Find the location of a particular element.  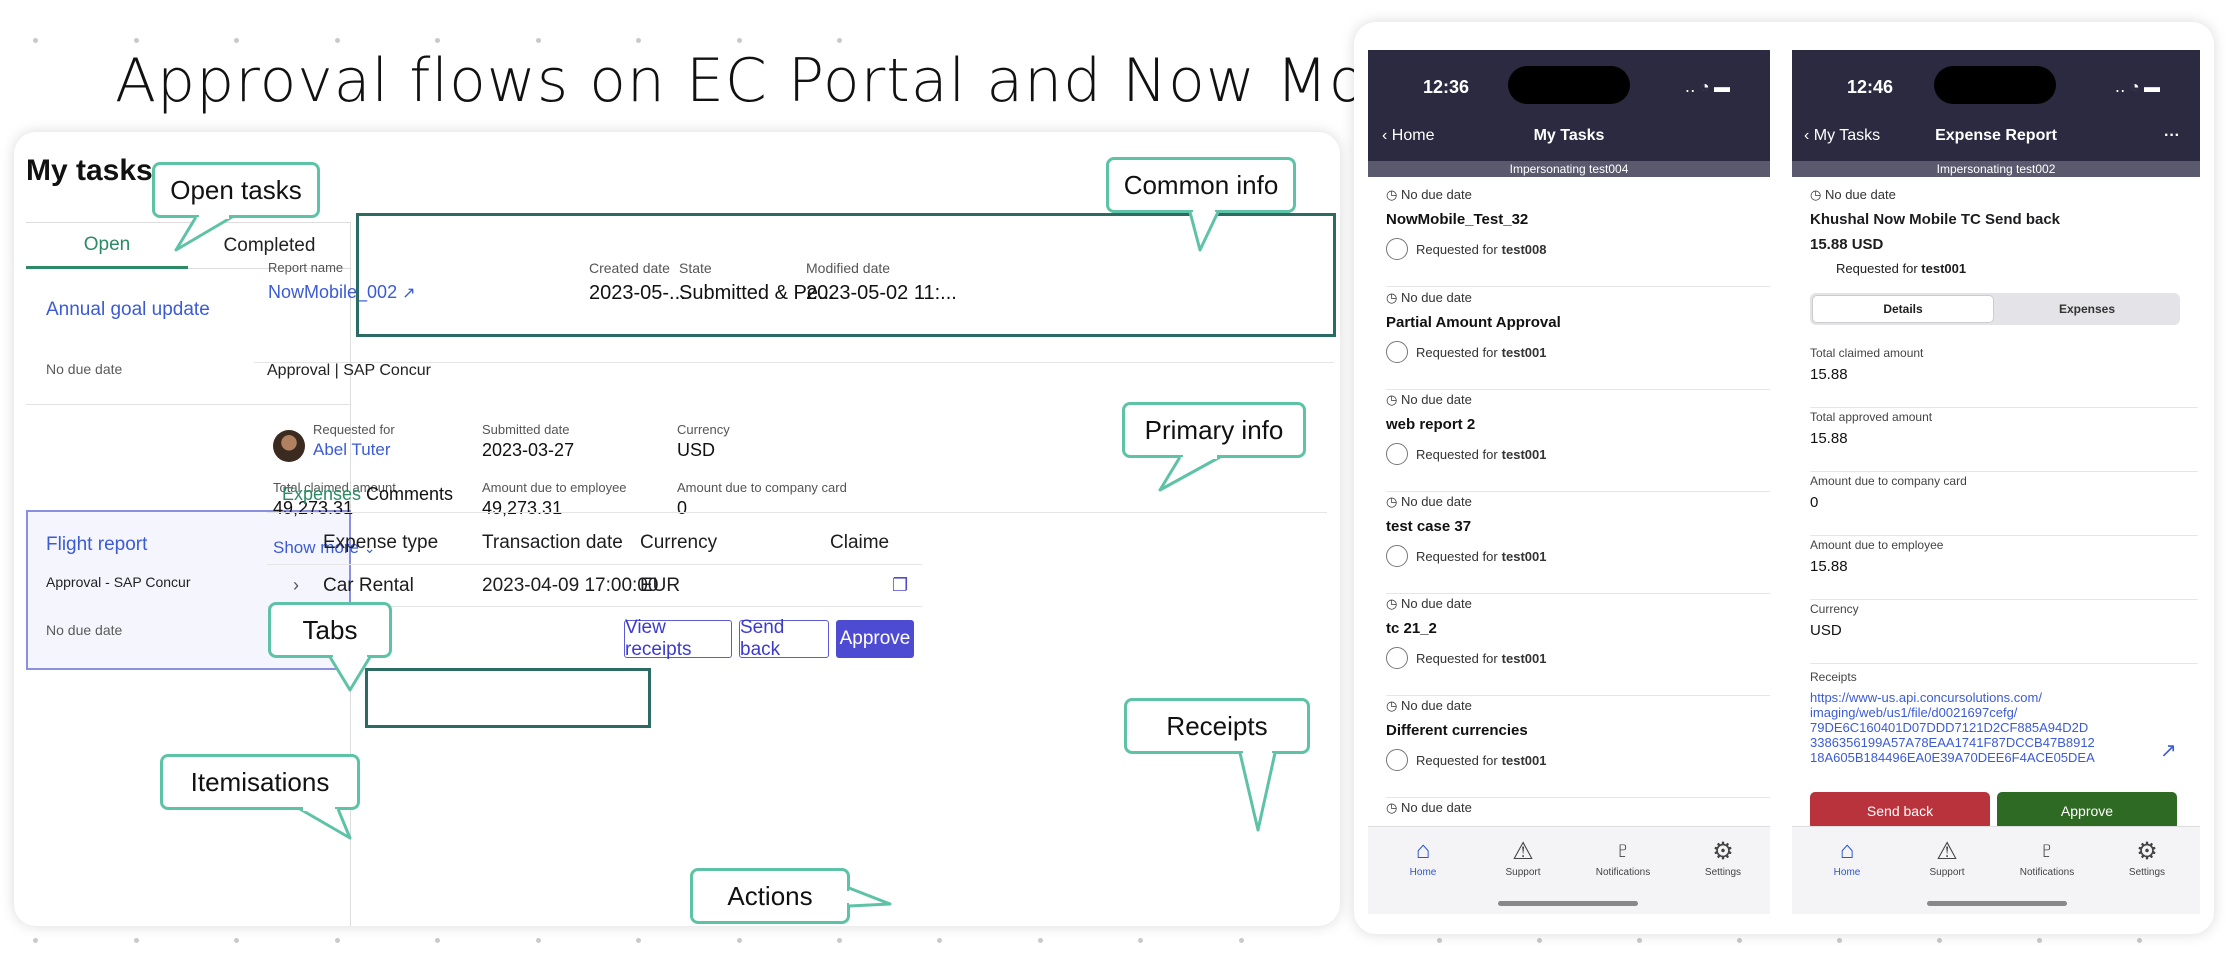

segment-expenses: Expenses is located at coordinates (2087, 309).